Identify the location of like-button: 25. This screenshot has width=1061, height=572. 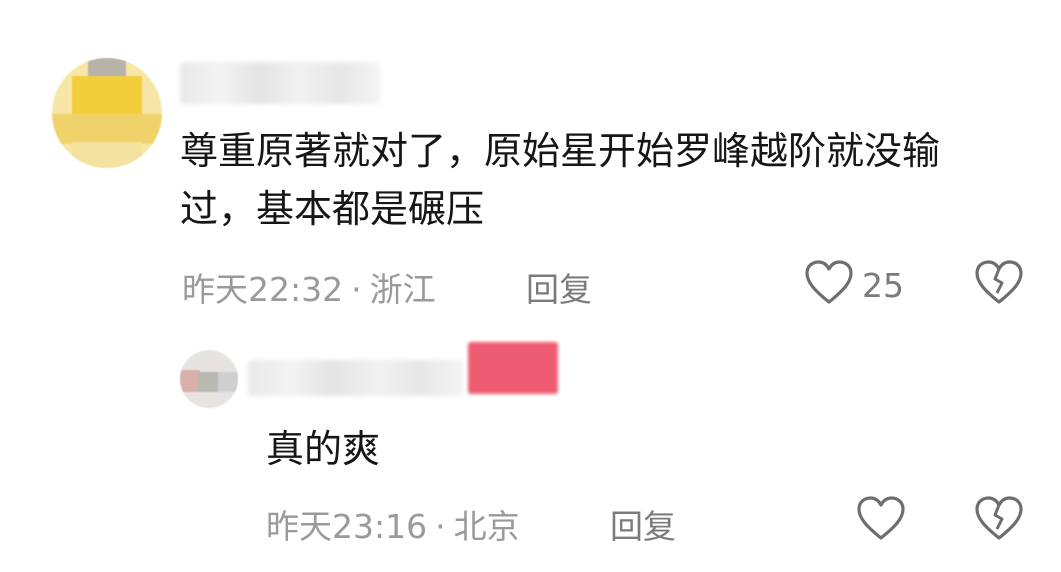
(854, 285).